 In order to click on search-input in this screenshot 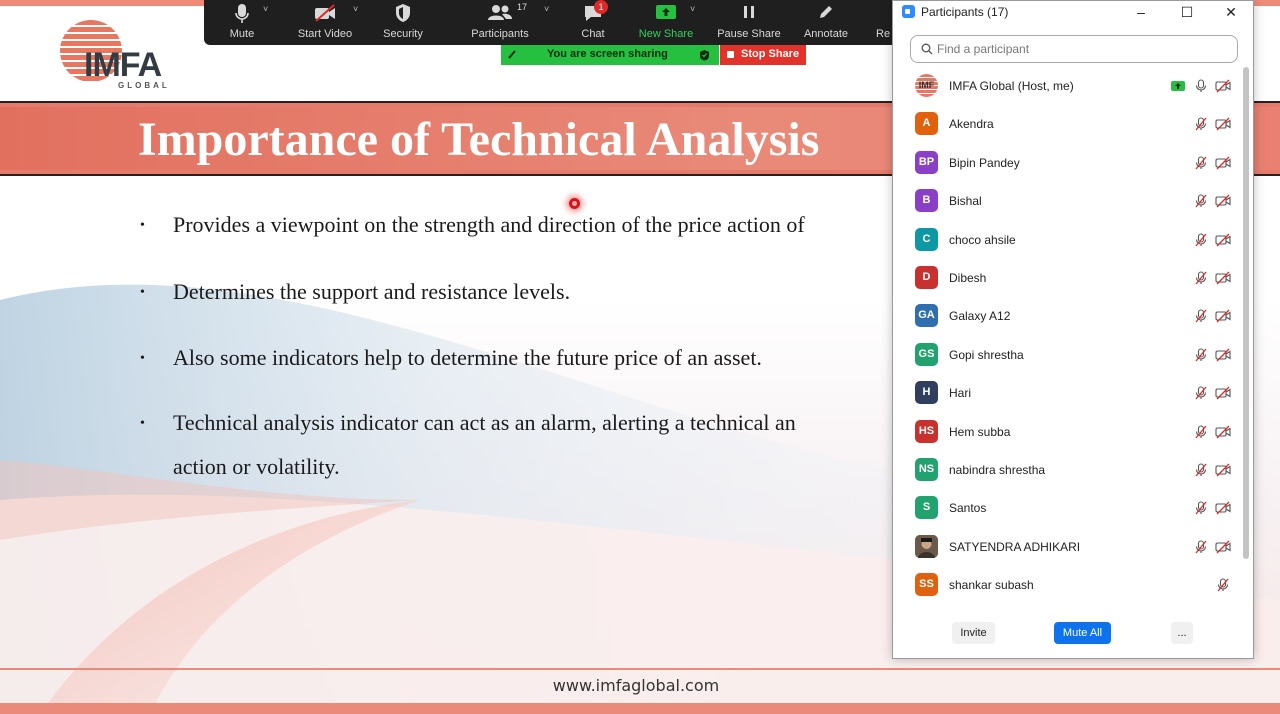, I will do `click(1082, 49)`.